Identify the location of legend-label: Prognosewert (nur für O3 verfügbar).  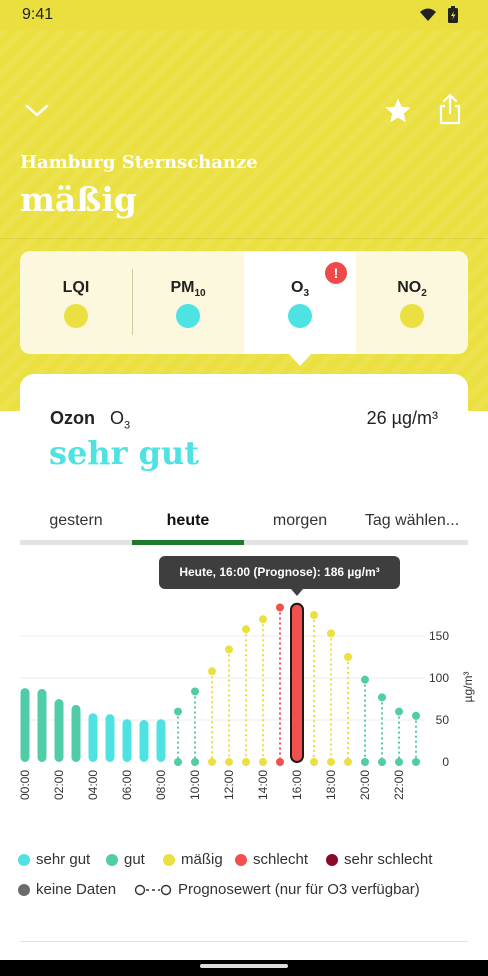
(299, 889).